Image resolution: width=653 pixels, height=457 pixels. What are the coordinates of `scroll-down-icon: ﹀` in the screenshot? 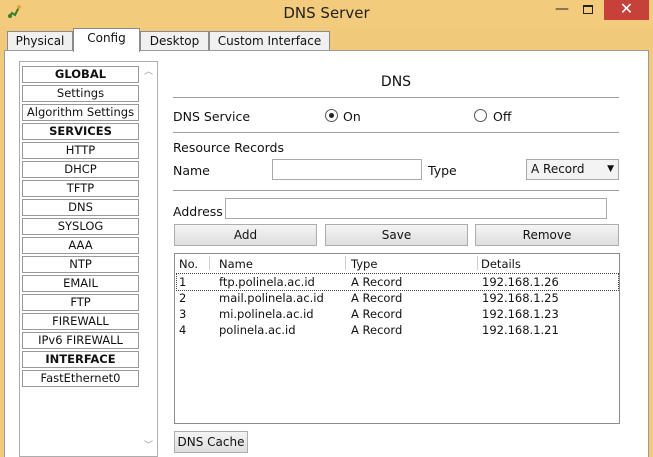 It's located at (148, 446).